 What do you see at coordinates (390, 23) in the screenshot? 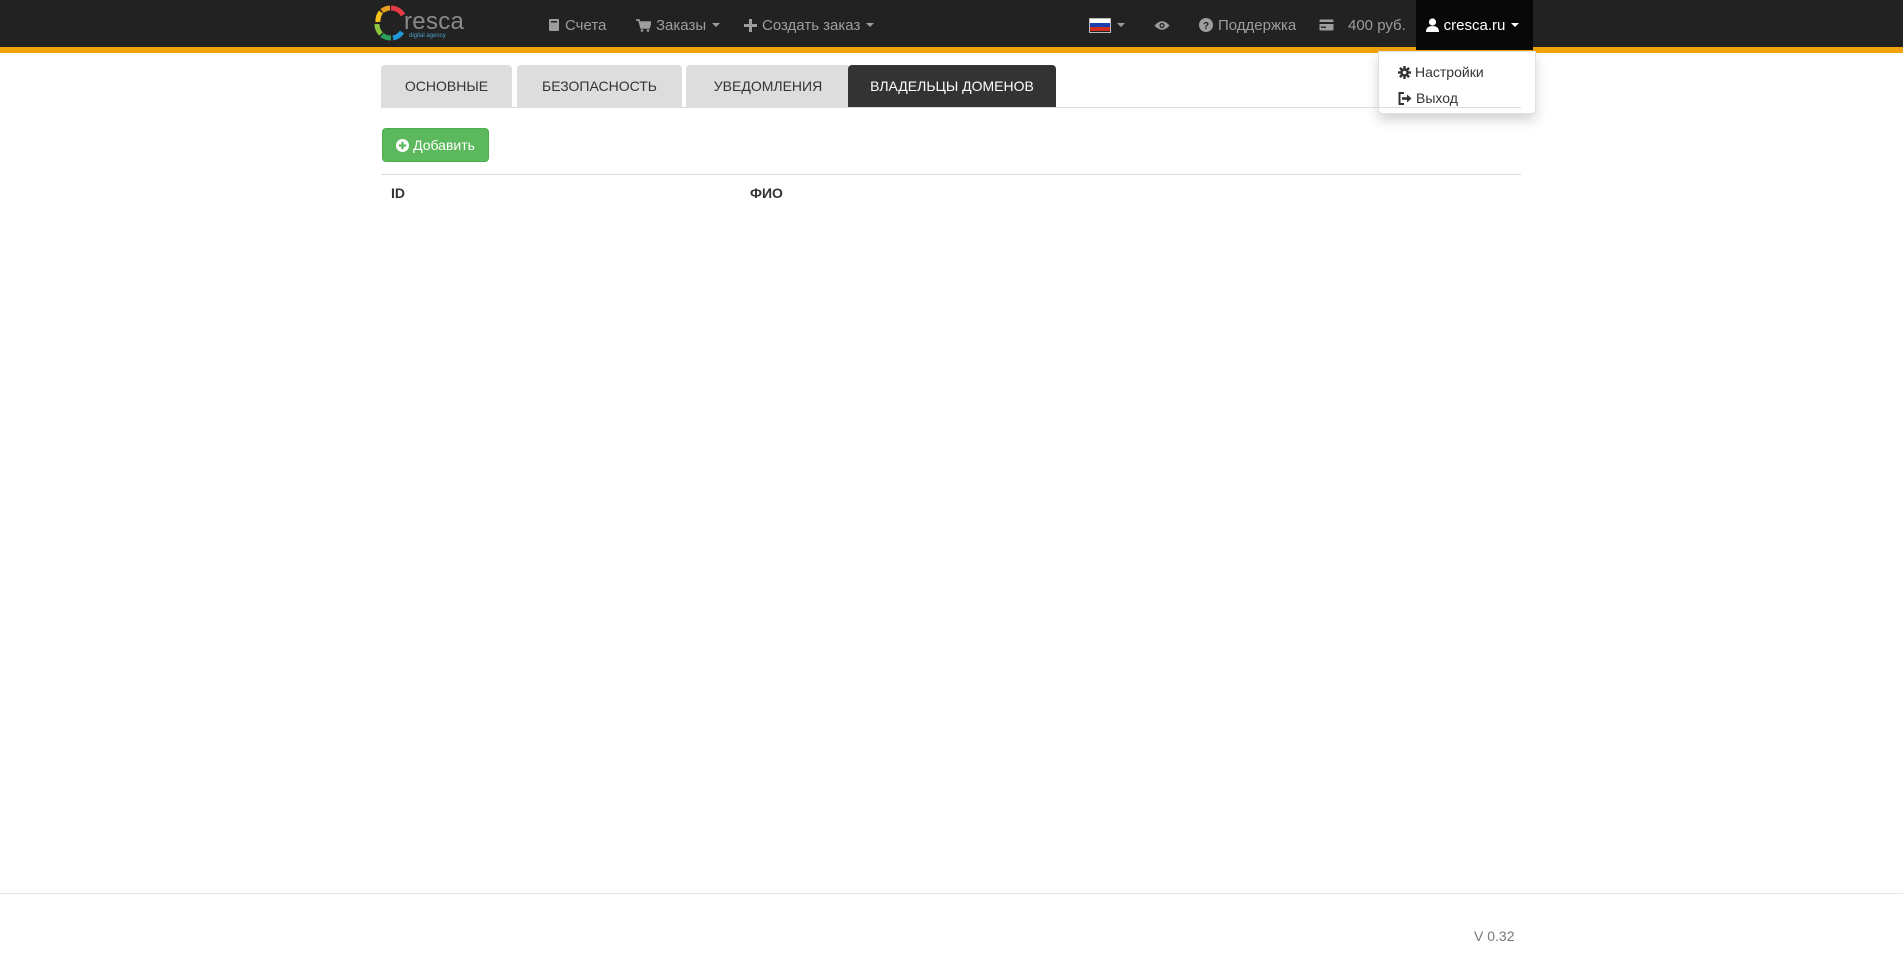
I see `logo-ring-icon` at bounding box center [390, 23].